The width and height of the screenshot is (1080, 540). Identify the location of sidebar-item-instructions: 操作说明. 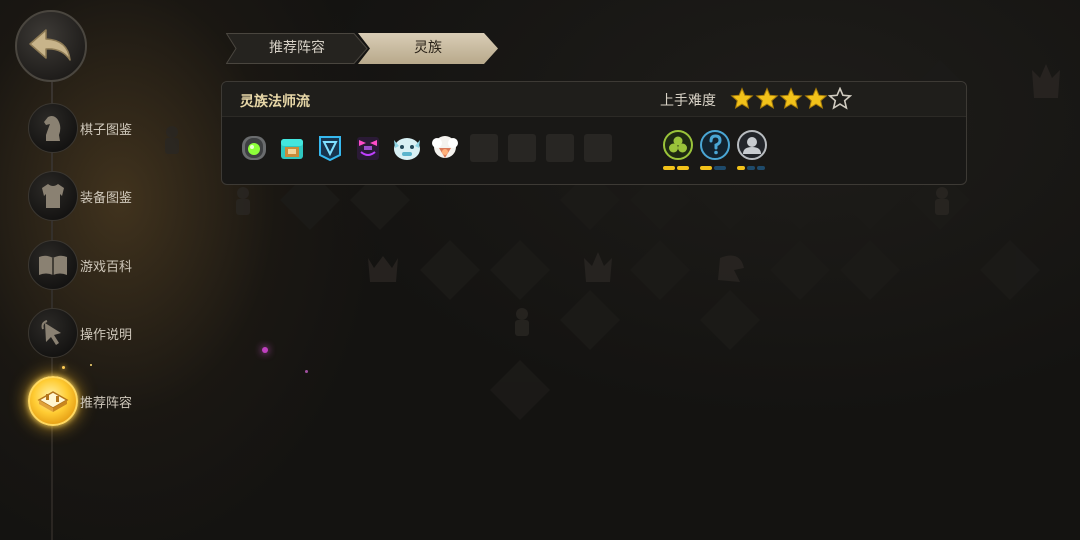
(113, 334).